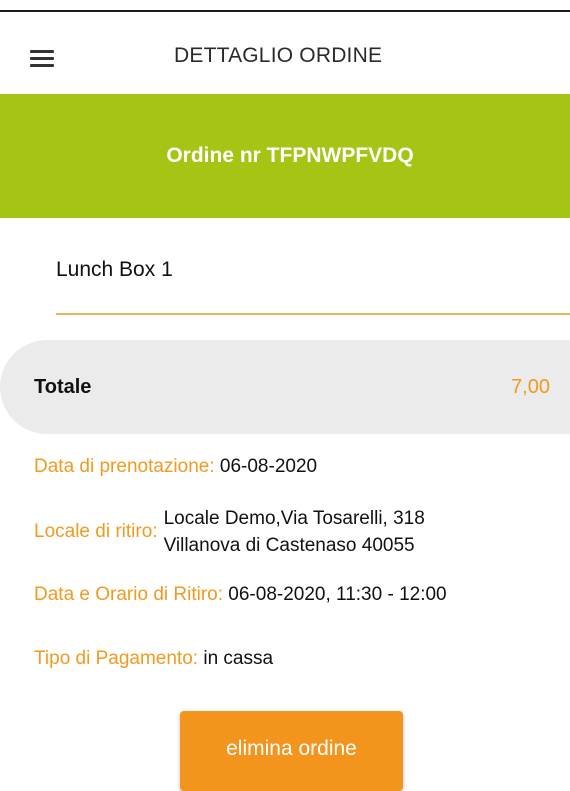 Image resolution: width=570 pixels, height=791 pixels. I want to click on delete-order-label: elimina ordine, so click(291, 748).